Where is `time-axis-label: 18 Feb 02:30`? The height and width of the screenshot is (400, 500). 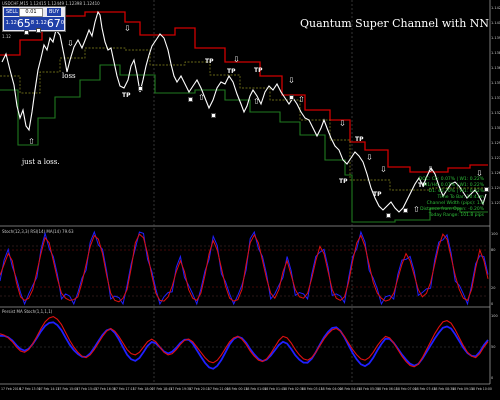
time-axis-label: 18 Feb 02:30 is located at coordinates (293, 389).